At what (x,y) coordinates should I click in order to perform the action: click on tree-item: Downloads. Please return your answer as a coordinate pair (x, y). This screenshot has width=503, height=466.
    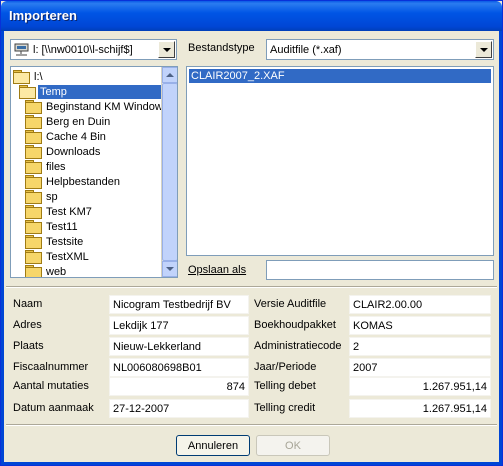
    Looking at the image, I should click on (63, 151).